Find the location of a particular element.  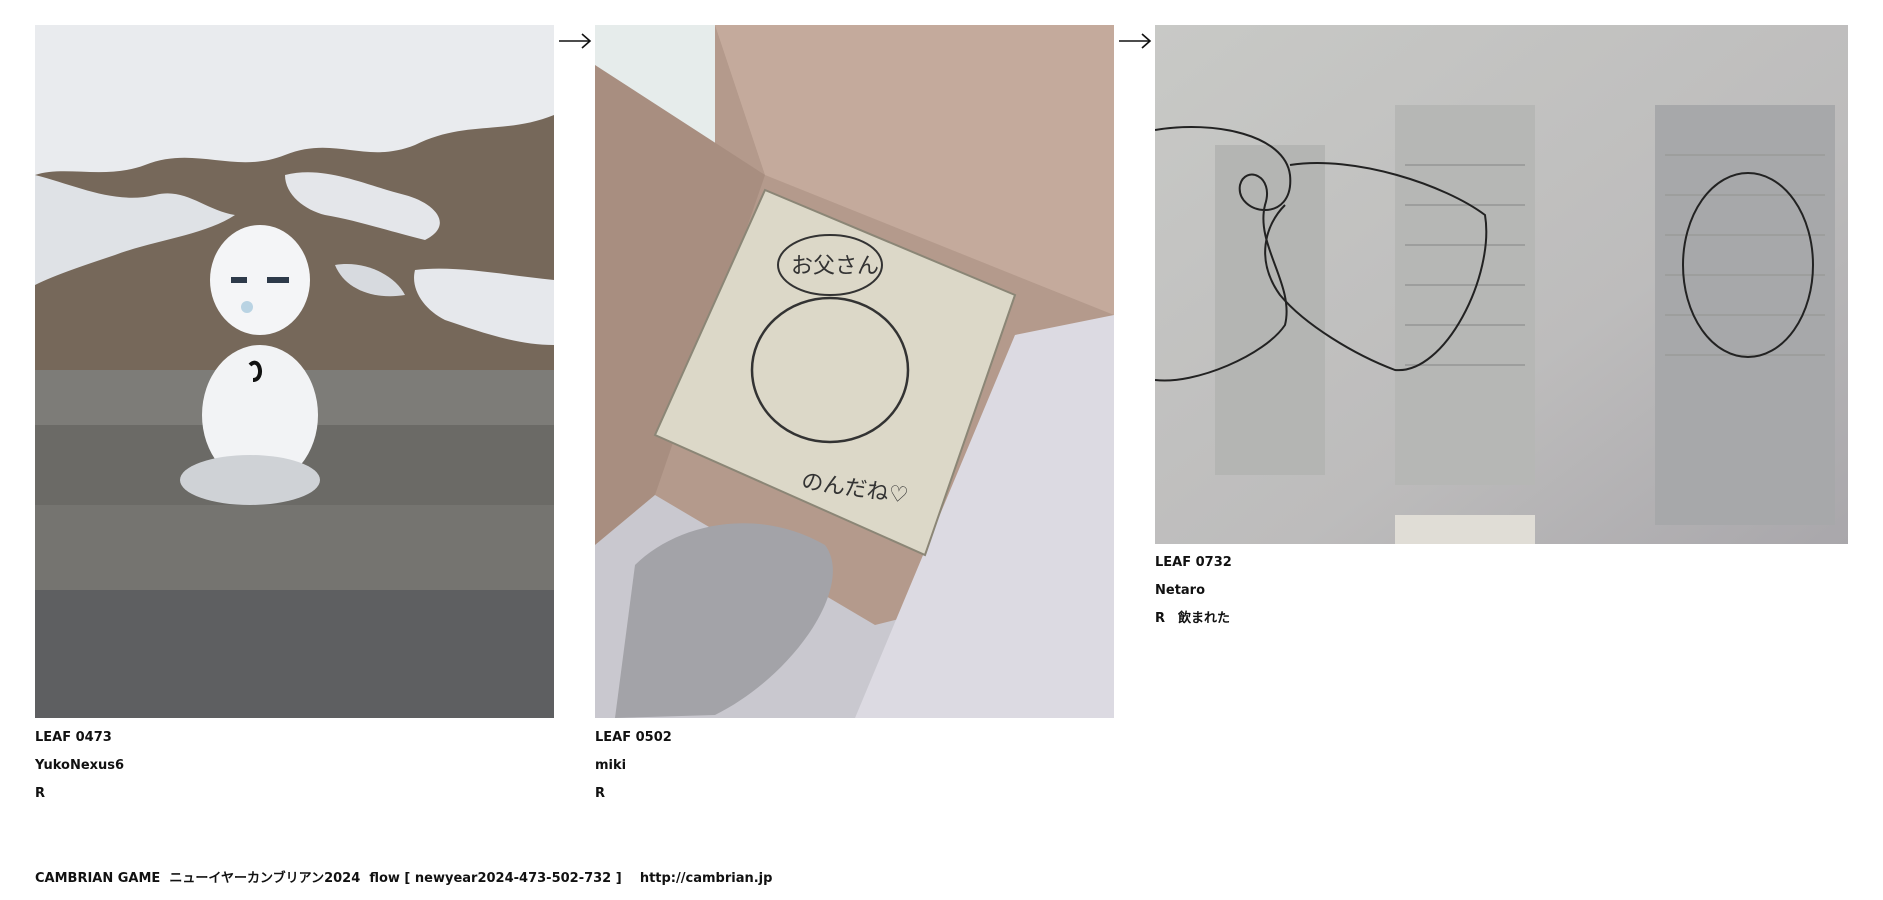

leaf-author-link: Netaro is located at coordinates (1180, 591).